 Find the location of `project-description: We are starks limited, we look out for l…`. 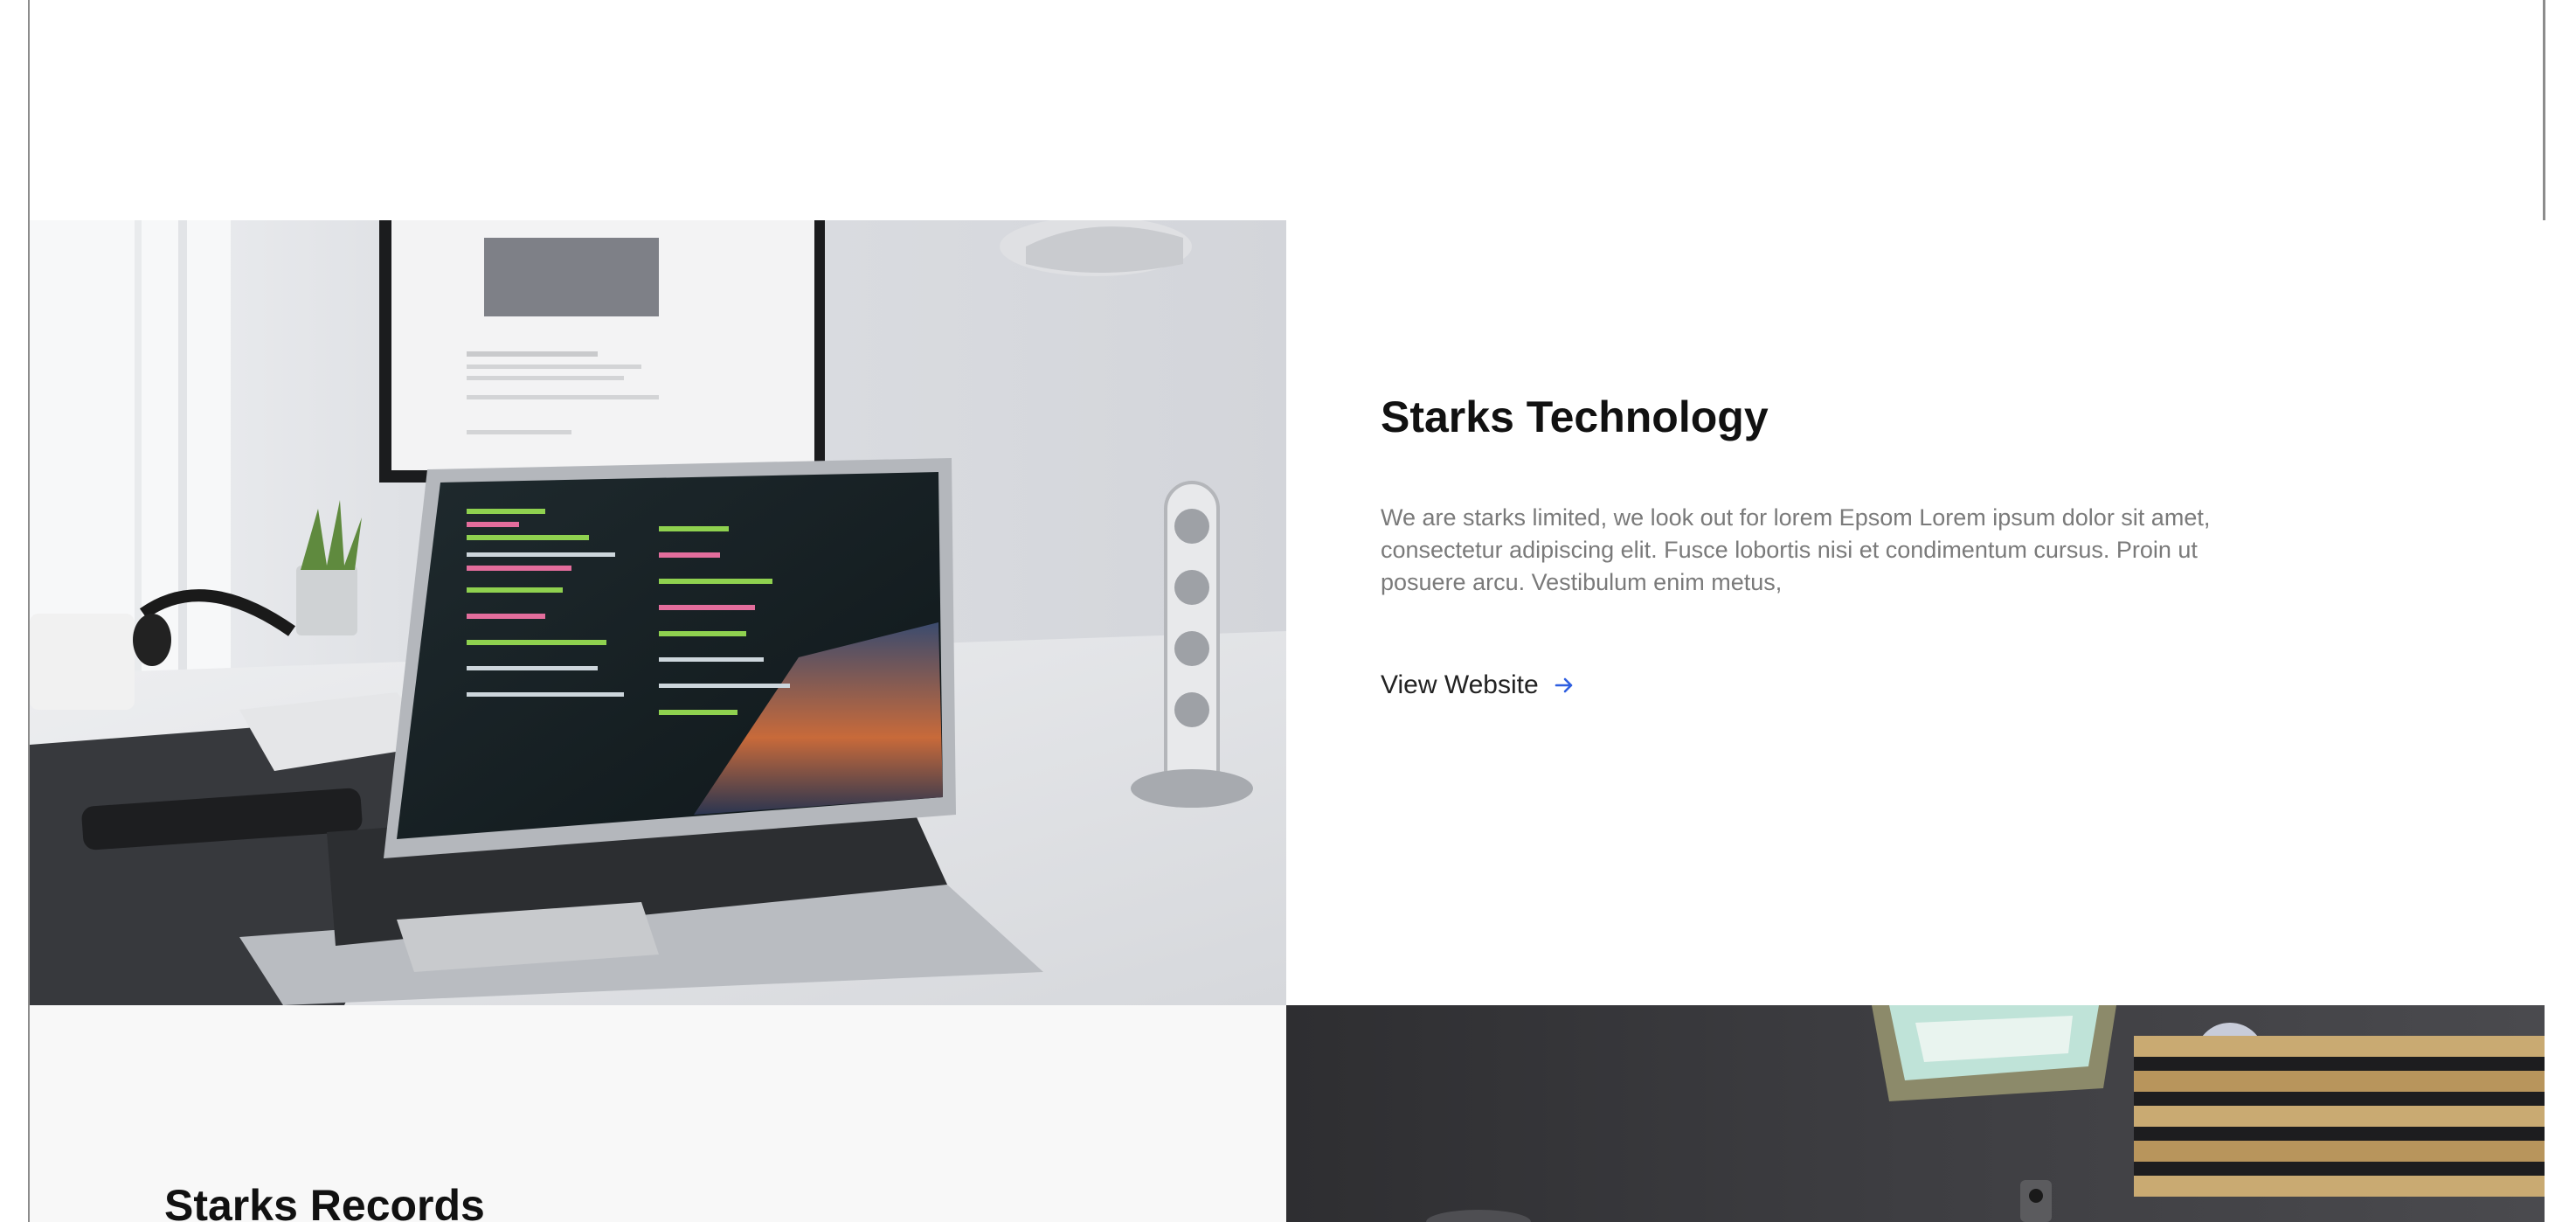

project-description: We are starks limited, we look out for l… is located at coordinates (1796, 550).